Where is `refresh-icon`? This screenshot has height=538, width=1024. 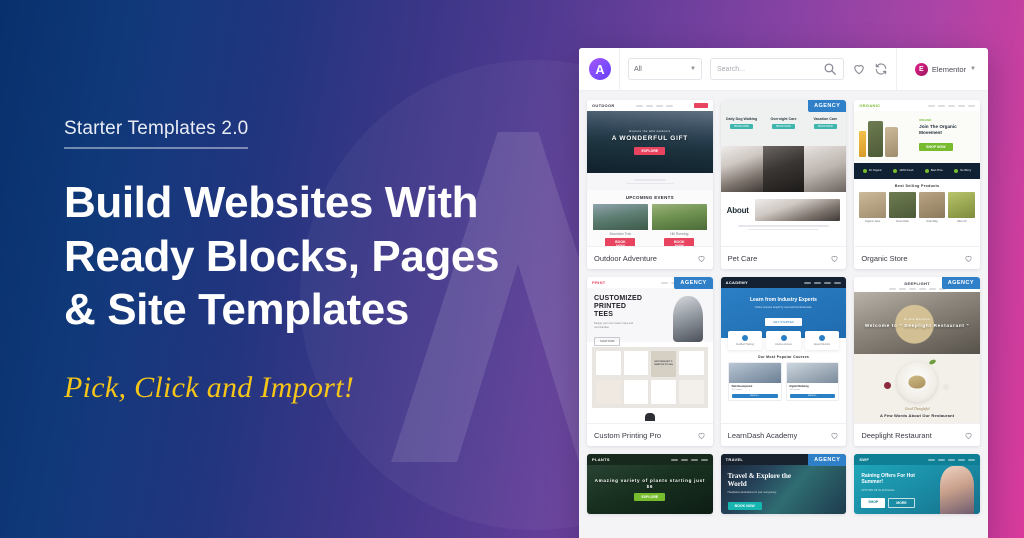 refresh-icon is located at coordinates (881, 69).